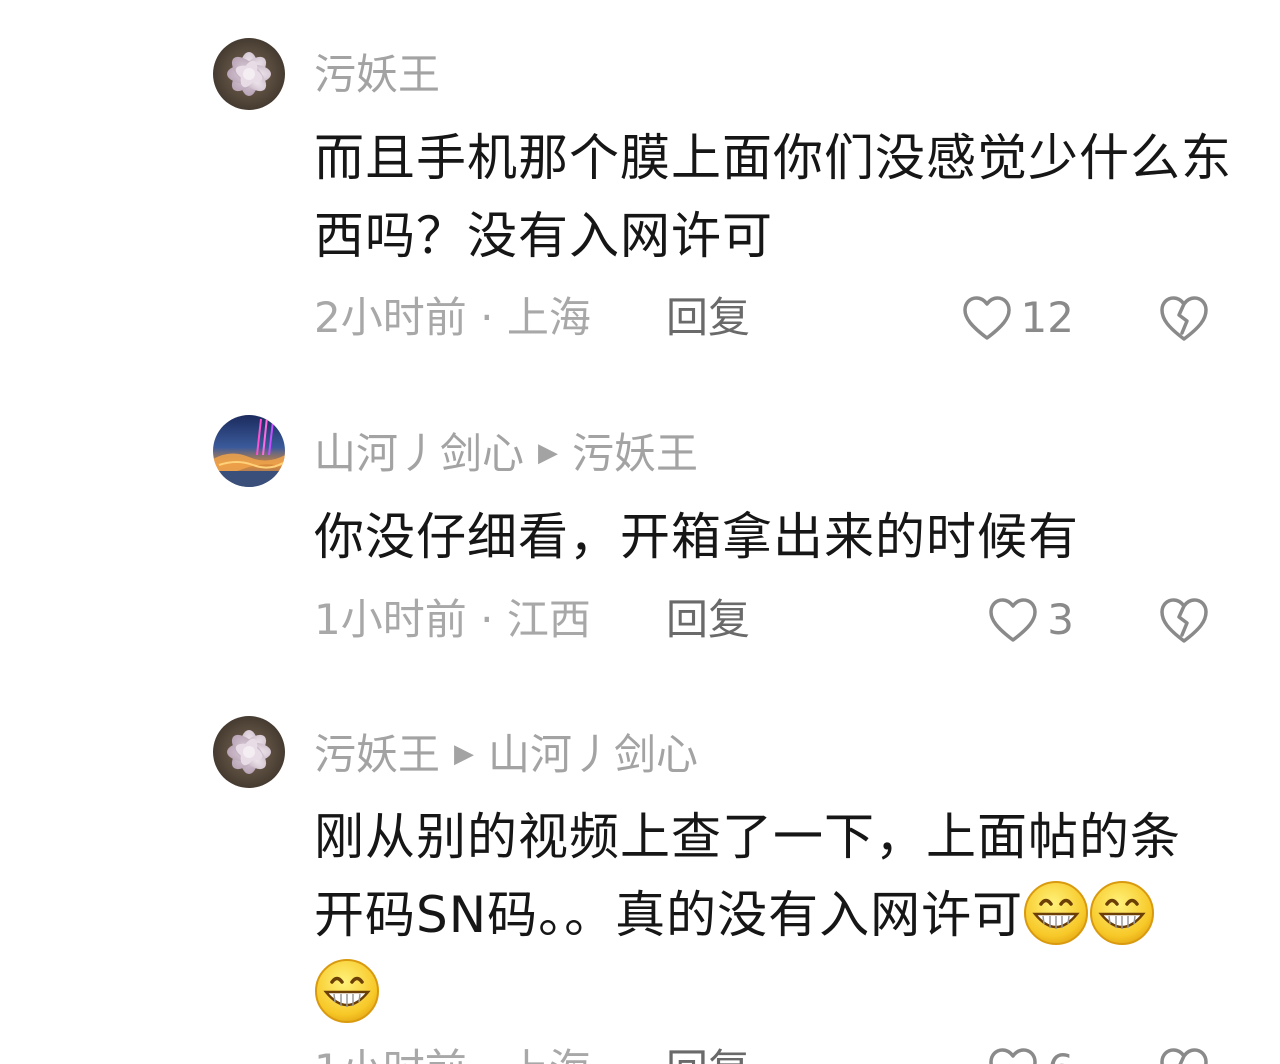  What do you see at coordinates (419, 453) in the screenshot?
I see `author-name: 山河丿剑心` at bounding box center [419, 453].